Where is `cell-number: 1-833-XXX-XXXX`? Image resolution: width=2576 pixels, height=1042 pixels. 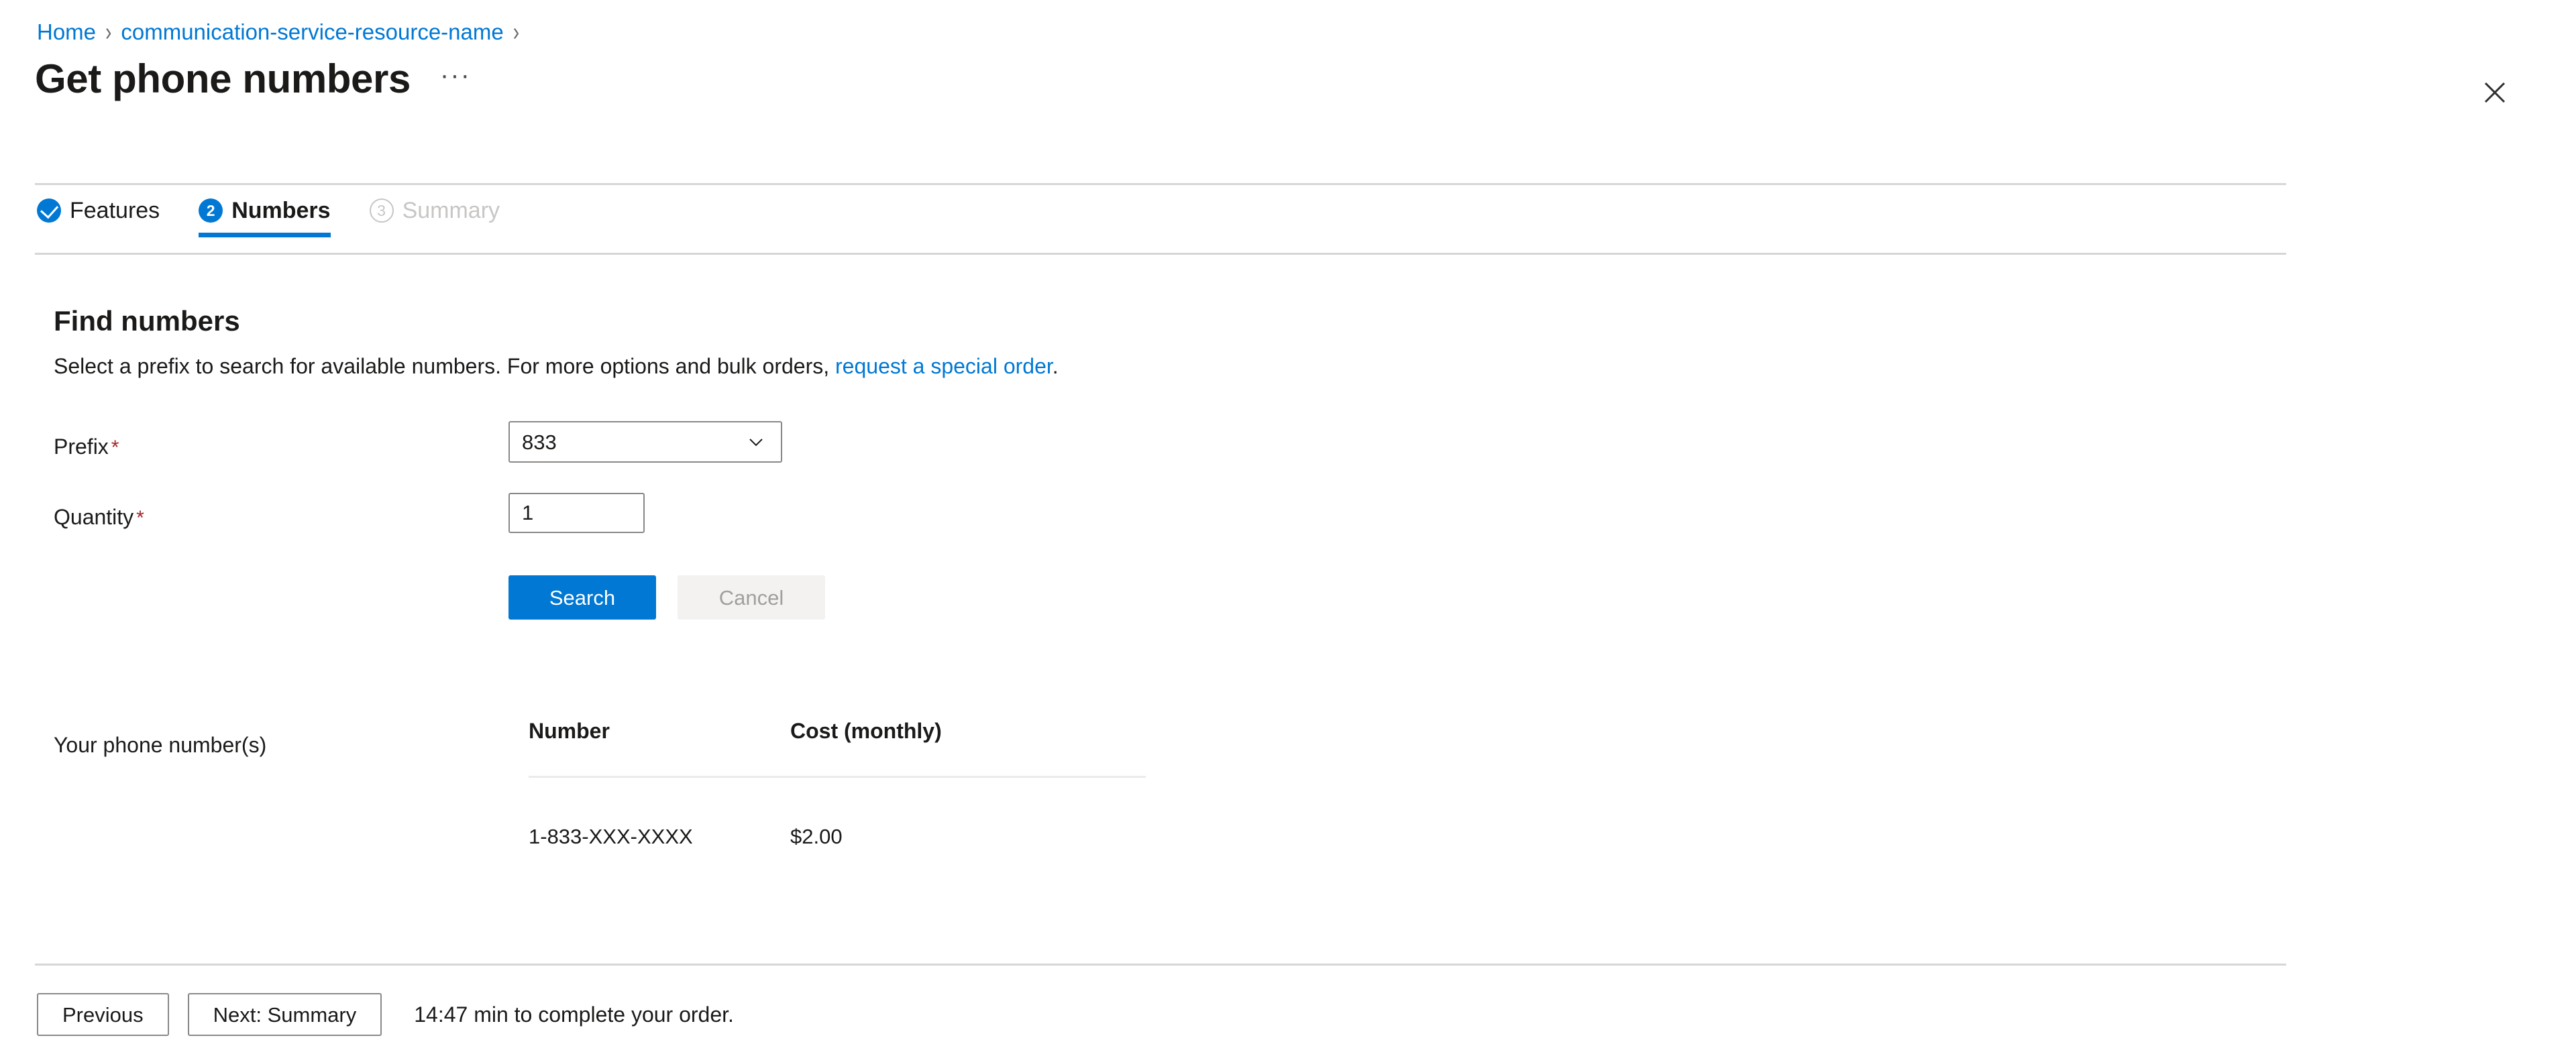
cell-number: 1-833-XXX-XXXX is located at coordinates (611, 836).